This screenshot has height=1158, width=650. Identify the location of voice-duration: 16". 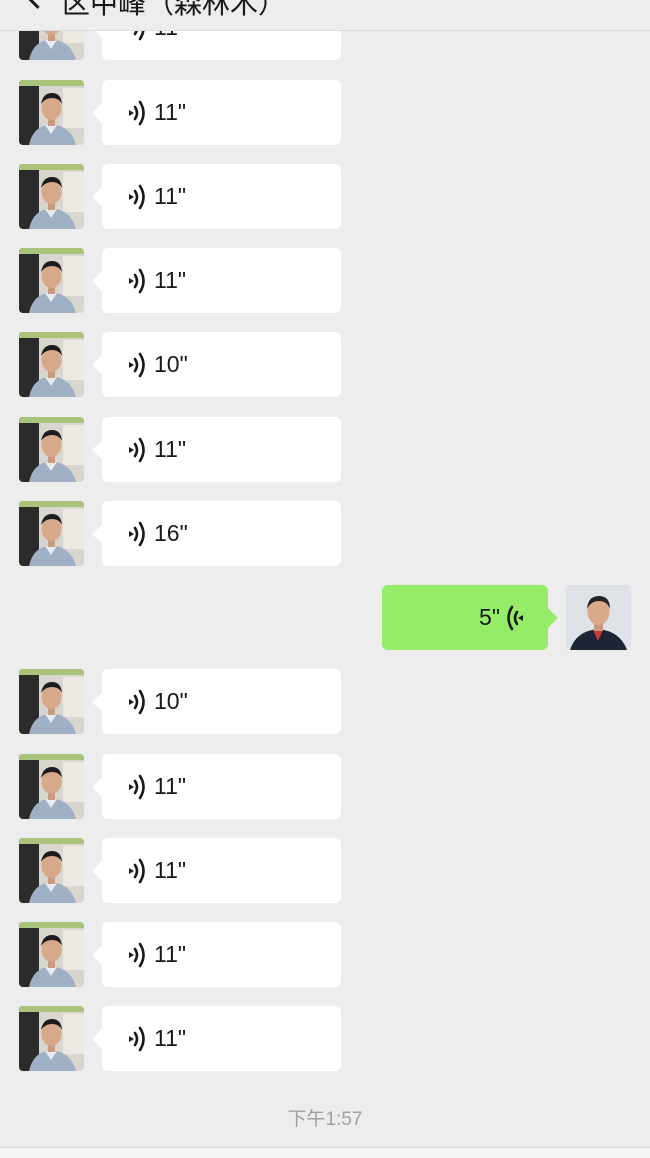
(171, 533).